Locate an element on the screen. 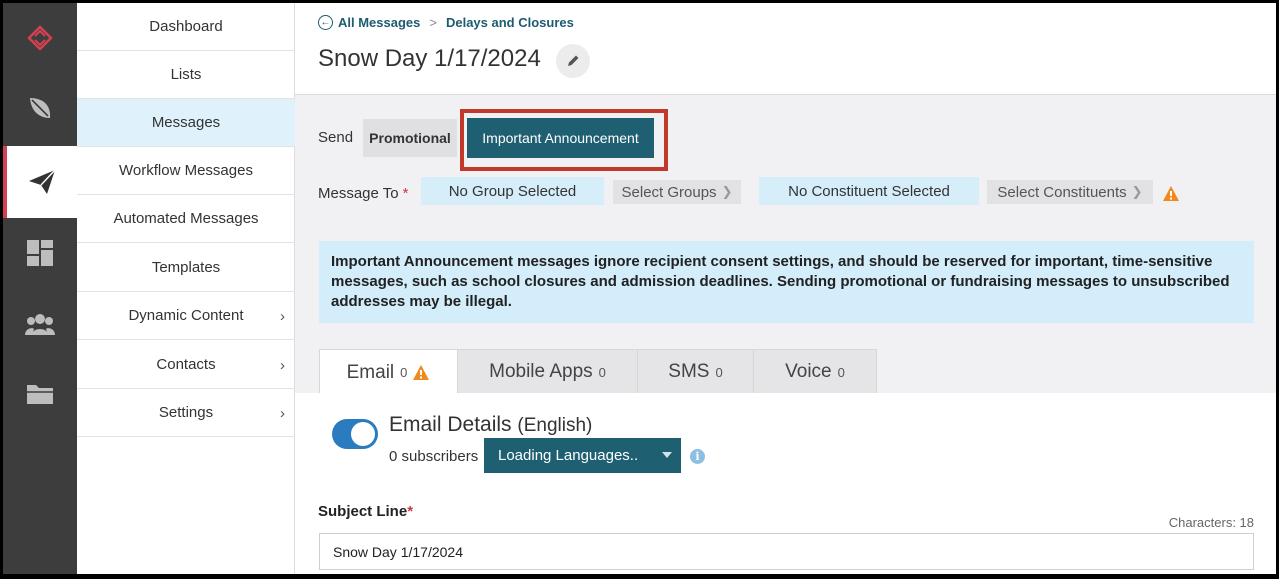 The height and width of the screenshot is (579, 1279). icon-rail is located at coordinates (40, 288).